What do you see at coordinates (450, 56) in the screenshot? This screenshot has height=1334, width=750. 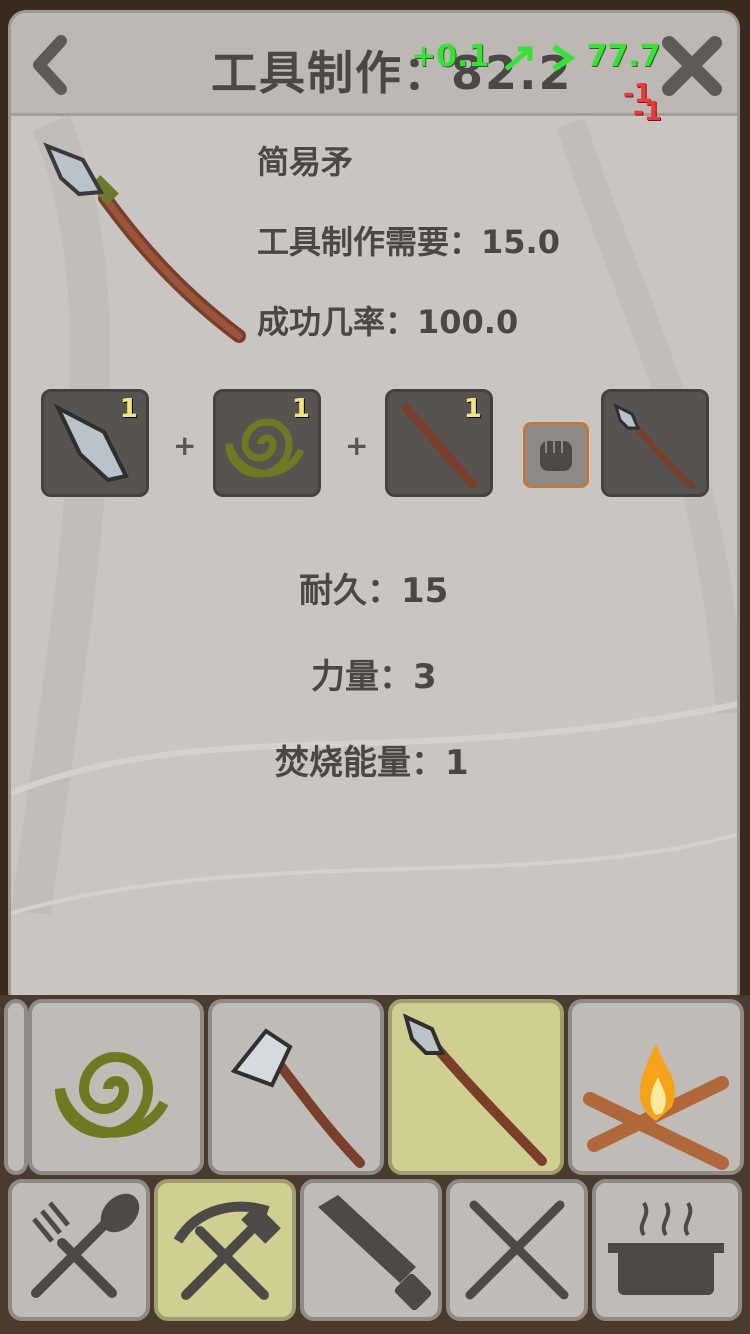 I see `xp-gain-amount: +0.1` at bounding box center [450, 56].